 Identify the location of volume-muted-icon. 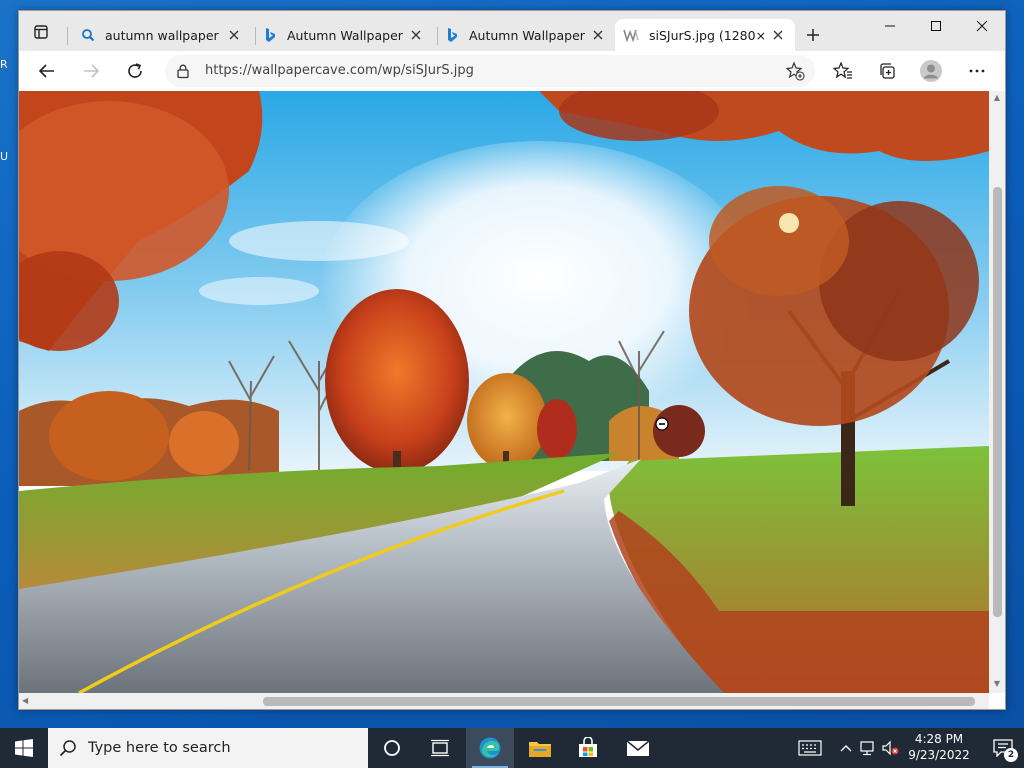
(890, 748).